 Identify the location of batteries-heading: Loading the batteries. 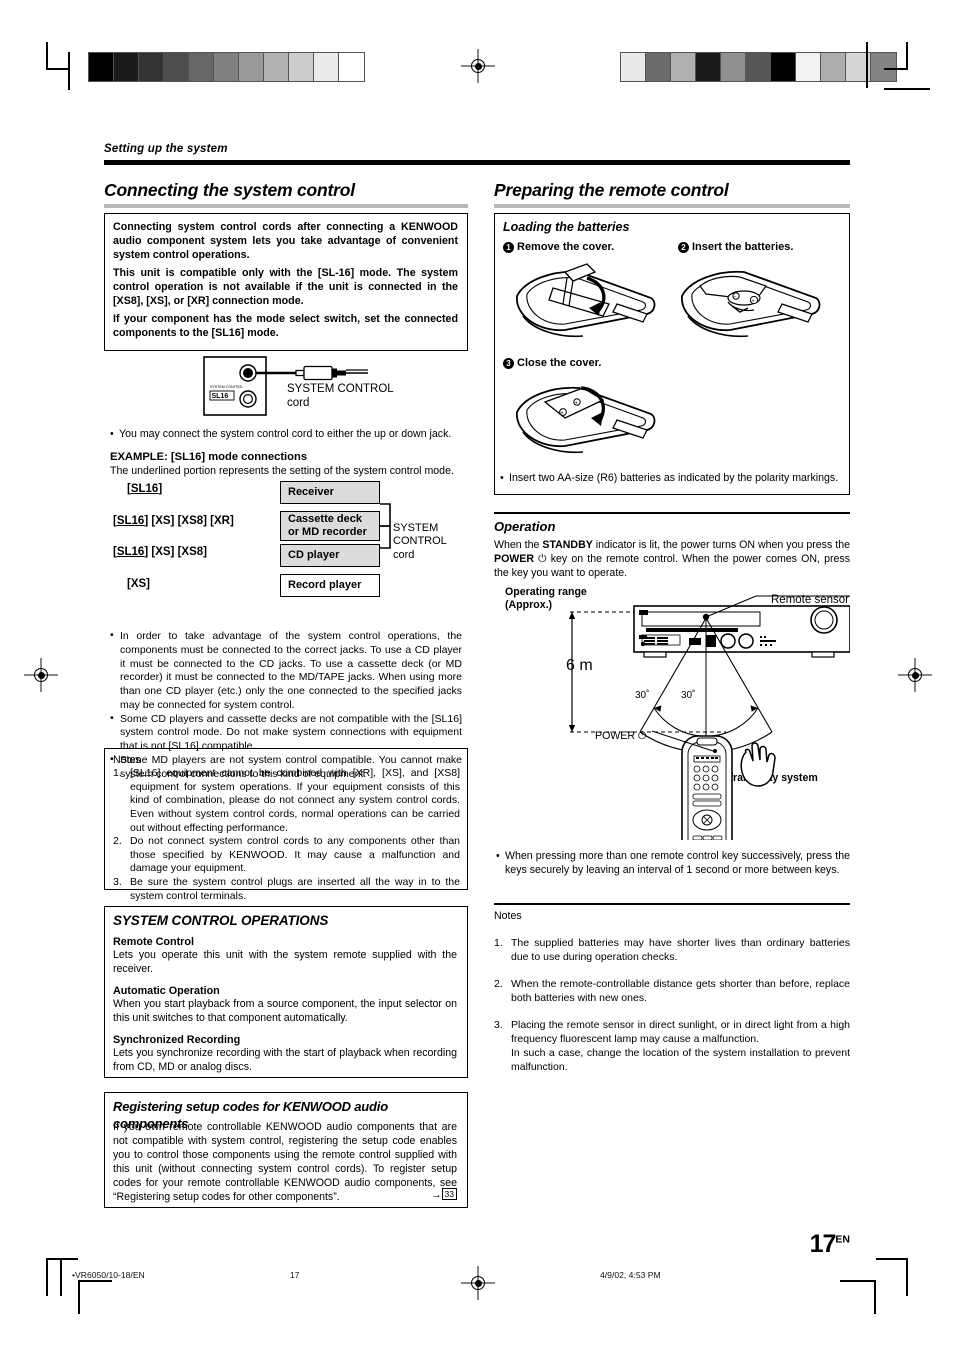
(566, 227).